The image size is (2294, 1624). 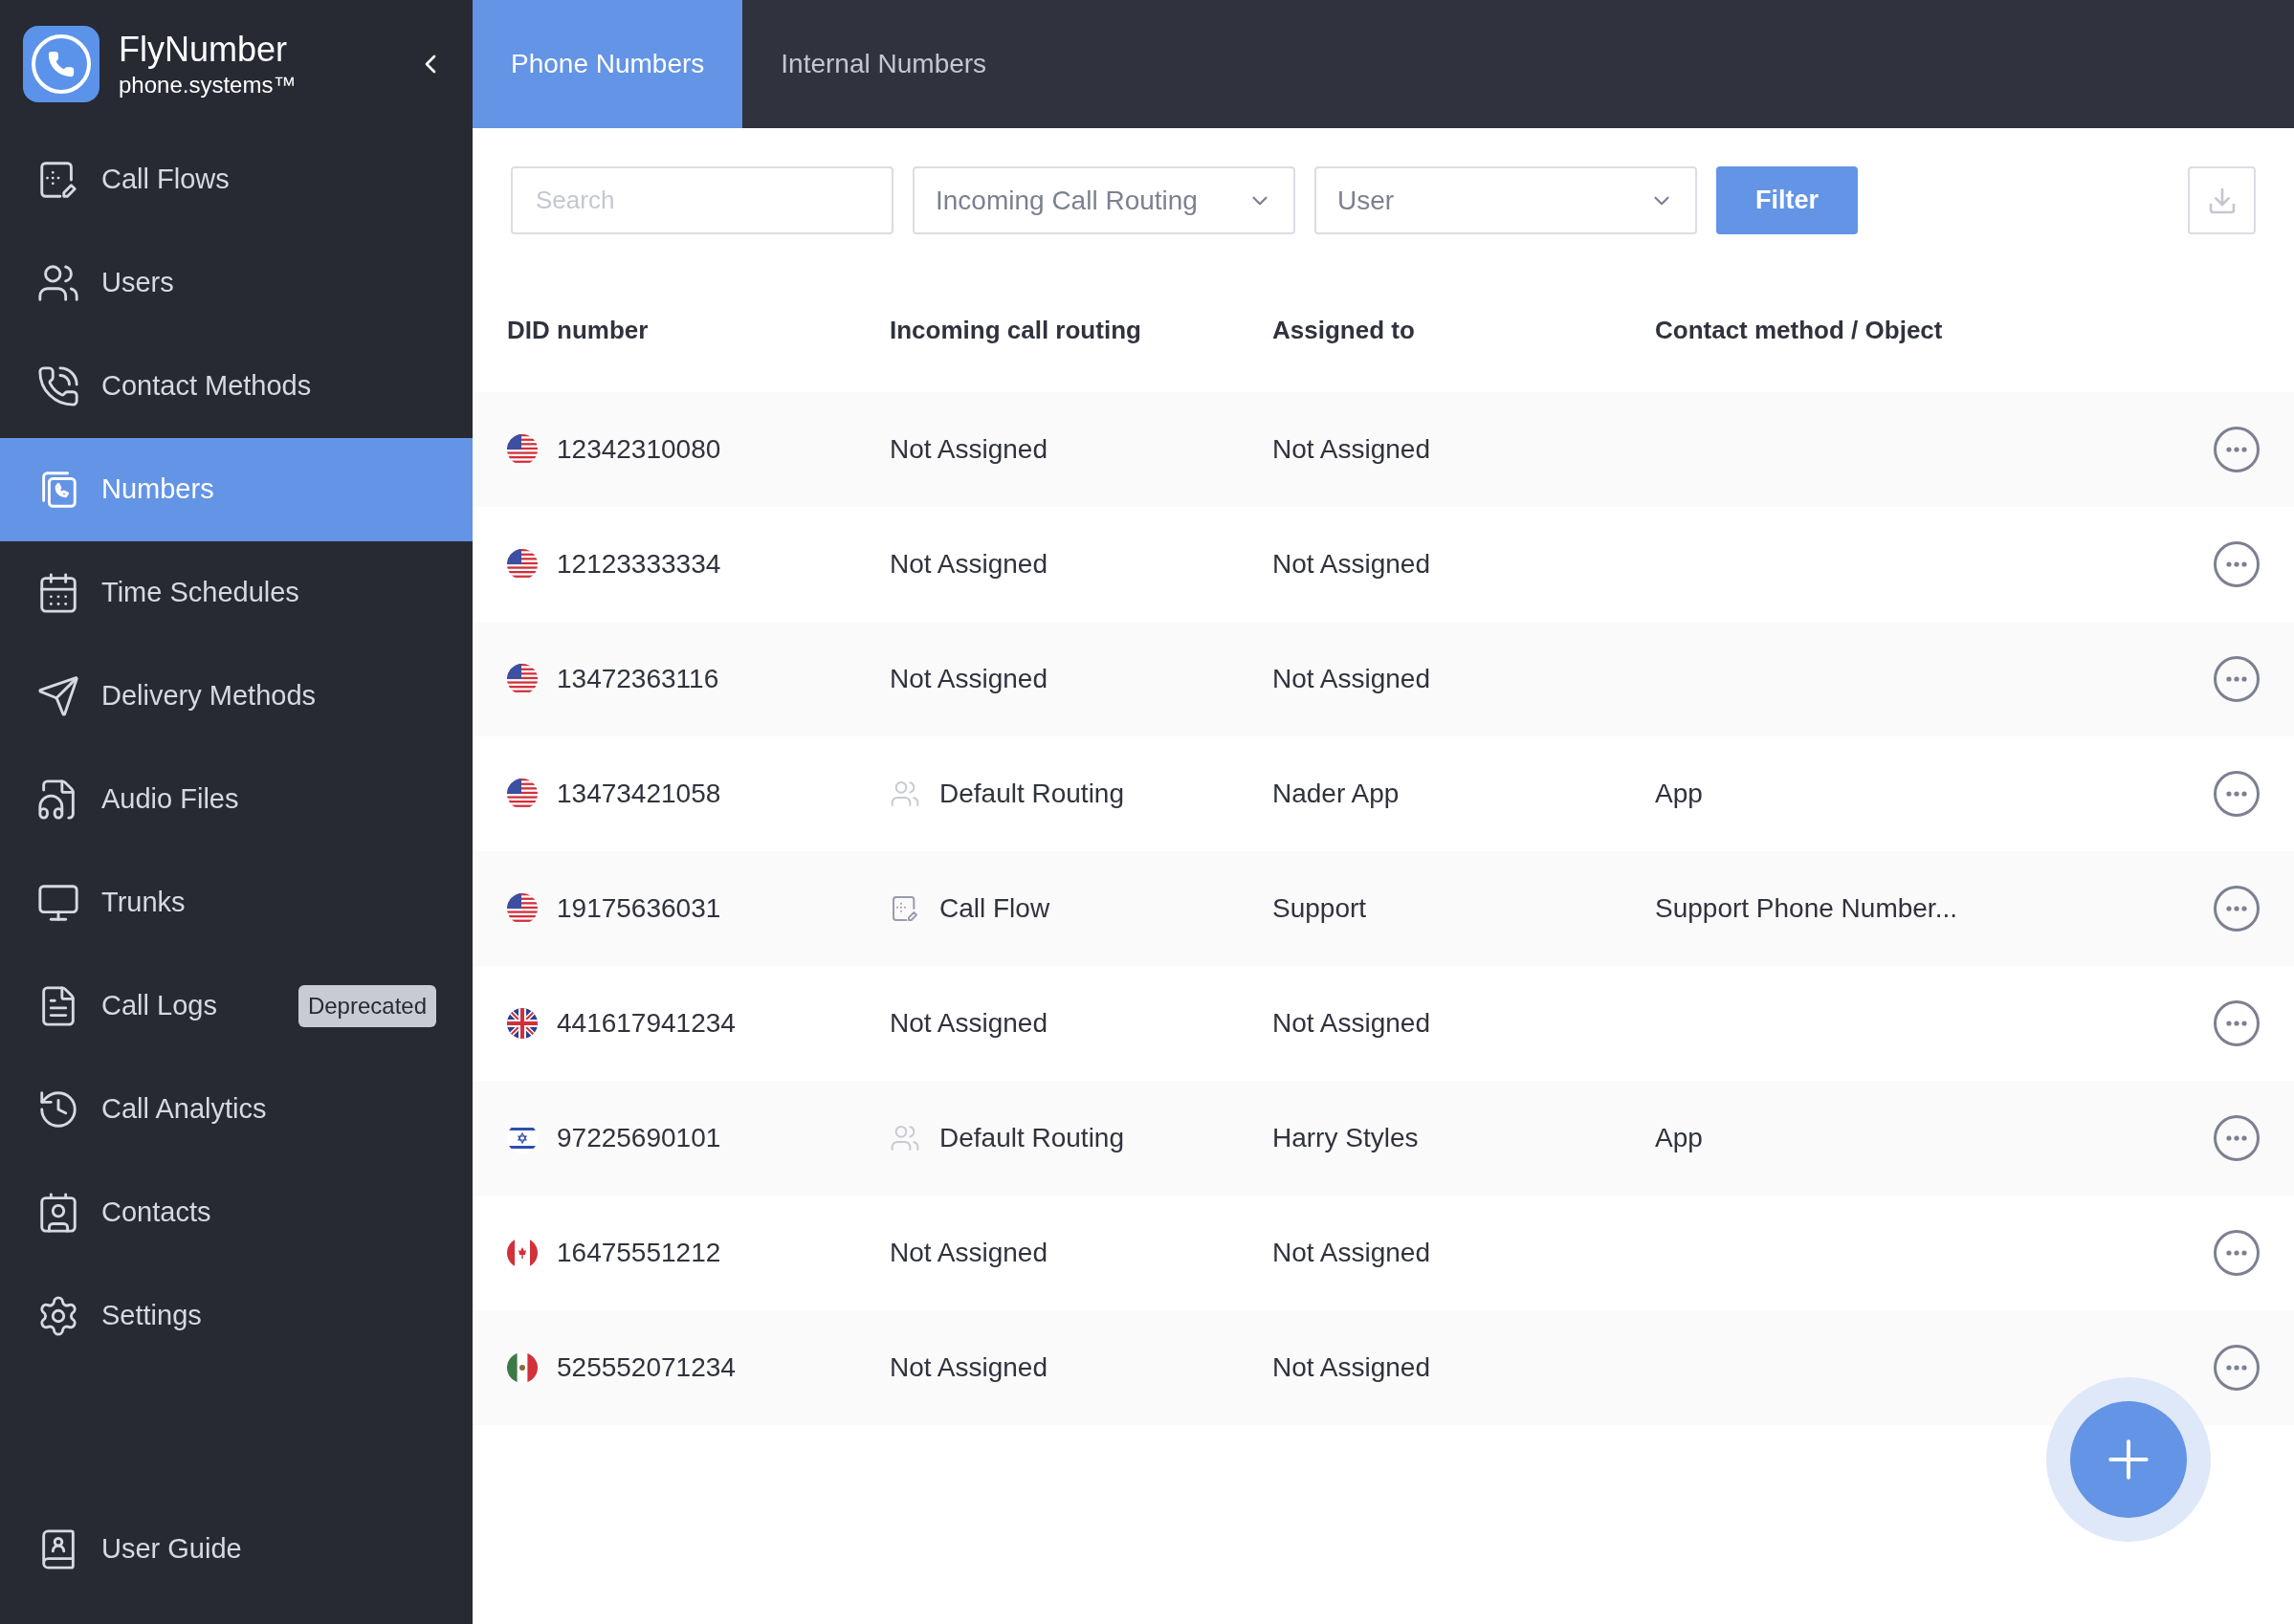 What do you see at coordinates (204, 50) in the screenshot?
I see `brand-name: FlyNumber` at bounding box center [204, 50].